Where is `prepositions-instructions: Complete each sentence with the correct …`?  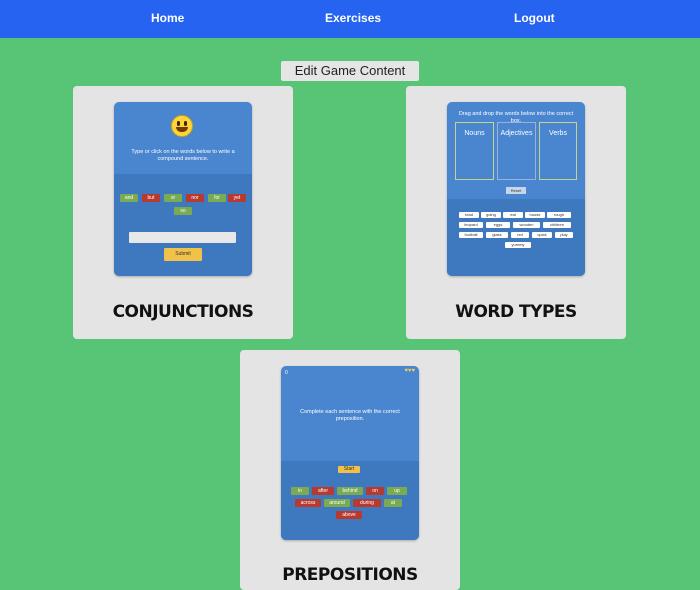 prepositions-instructions: Complete each sentence with the correct … is located at coordinates (350, 415).